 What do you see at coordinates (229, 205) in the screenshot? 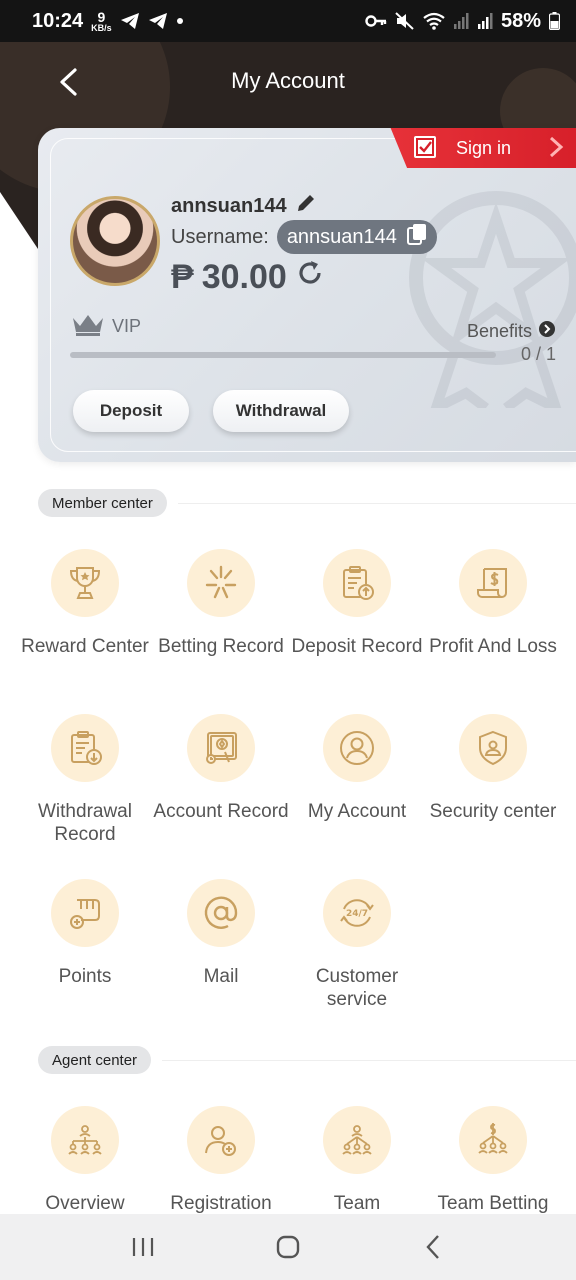
I see `nickname: annsuan144` at bounding box center [229, 205].